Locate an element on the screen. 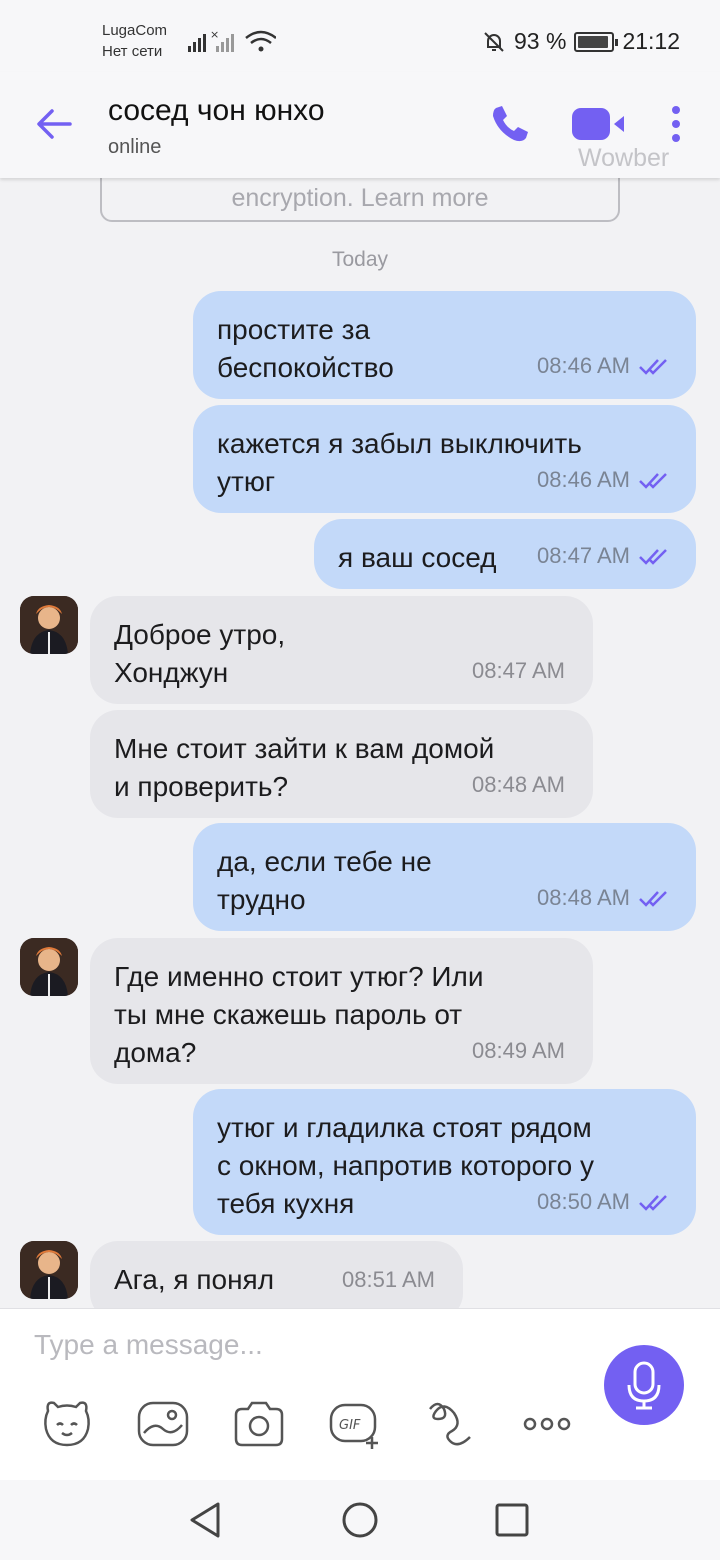  nav-home-icon is located at coordinates (360, 1520).